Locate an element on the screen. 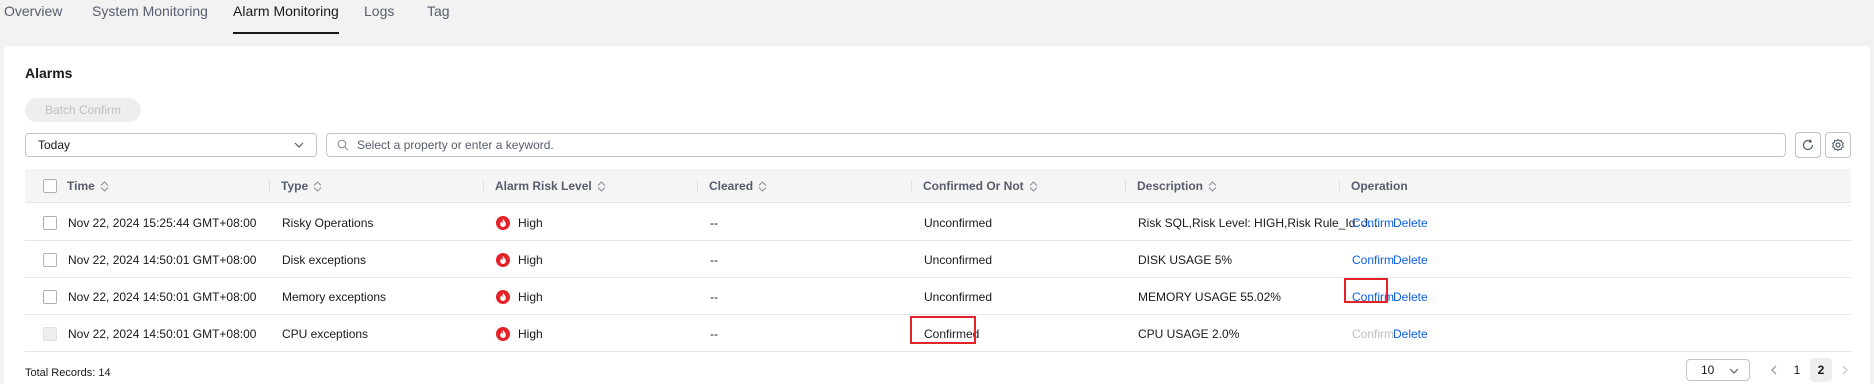 The image size is (1874, 384). total-records: Total Records: 14 is located at coordinates (68, 373).